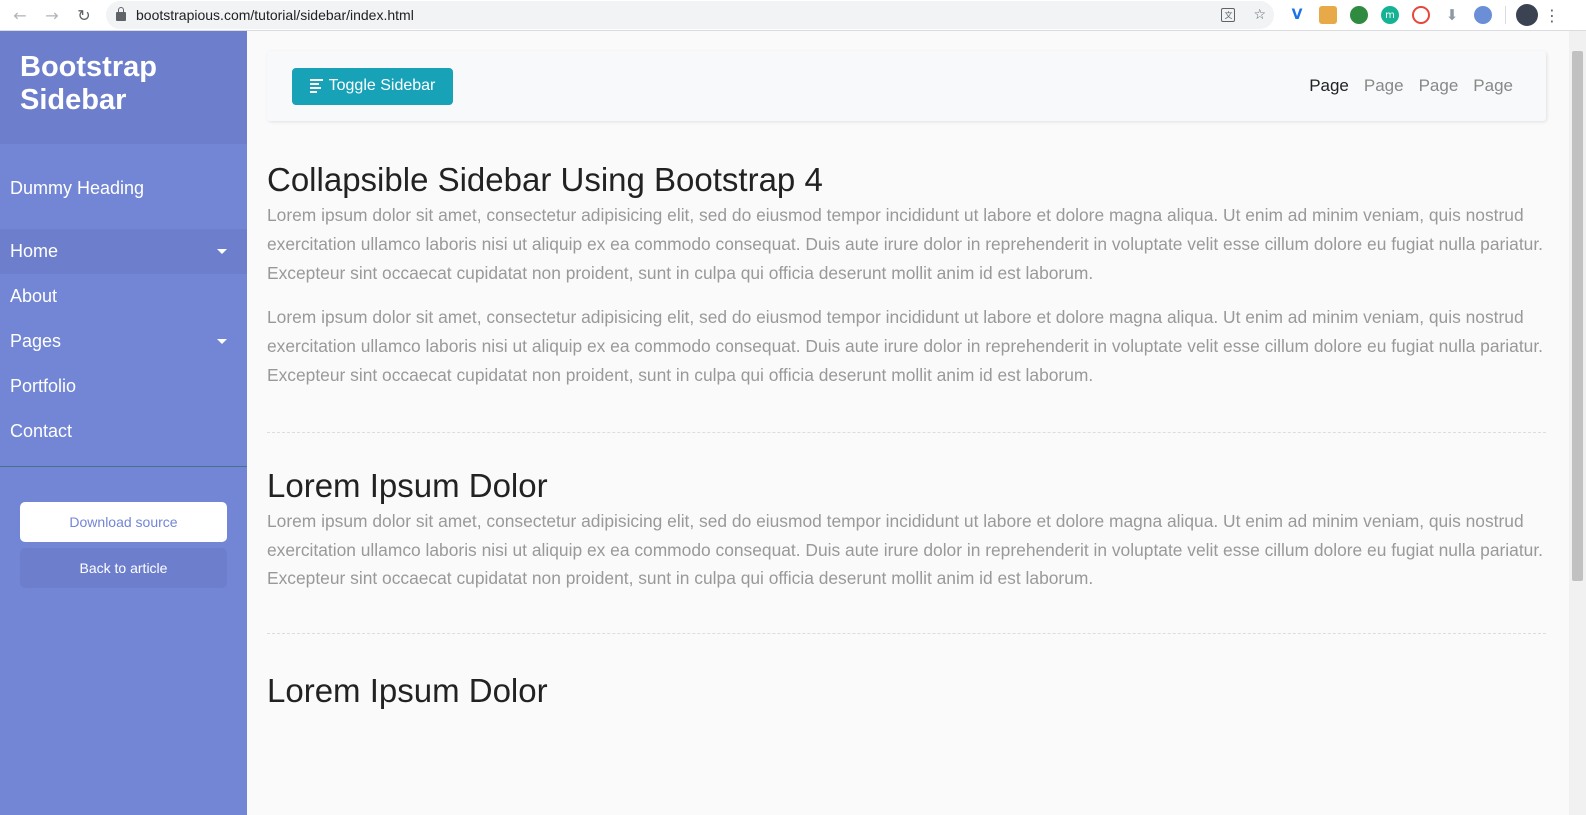  Describe the element at coordinates (1439, 86) in the screenshot. I see `nav-link-page-3: Page` at that location.